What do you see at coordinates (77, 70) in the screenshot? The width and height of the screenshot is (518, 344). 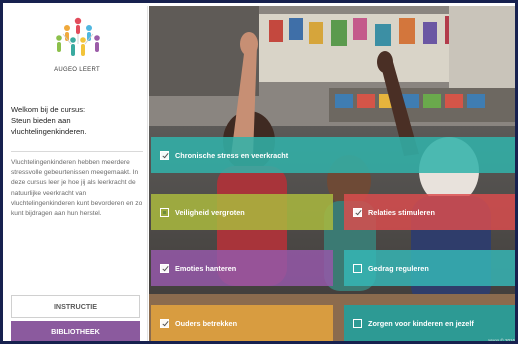 I see `brand-name: AUGEO LEERT` at bounding box center [77, 70].